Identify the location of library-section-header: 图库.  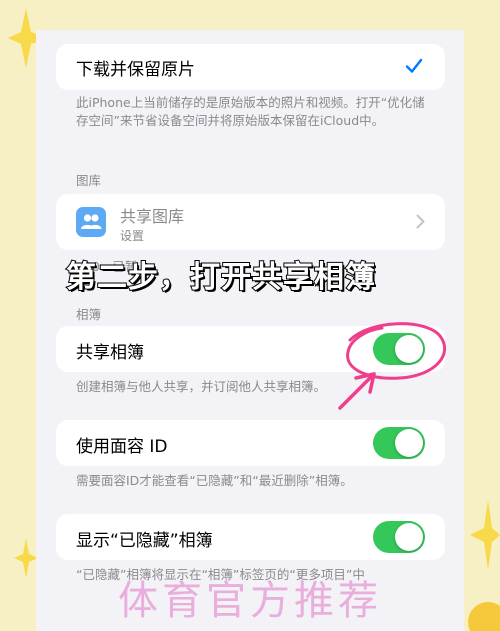
(89, 180).